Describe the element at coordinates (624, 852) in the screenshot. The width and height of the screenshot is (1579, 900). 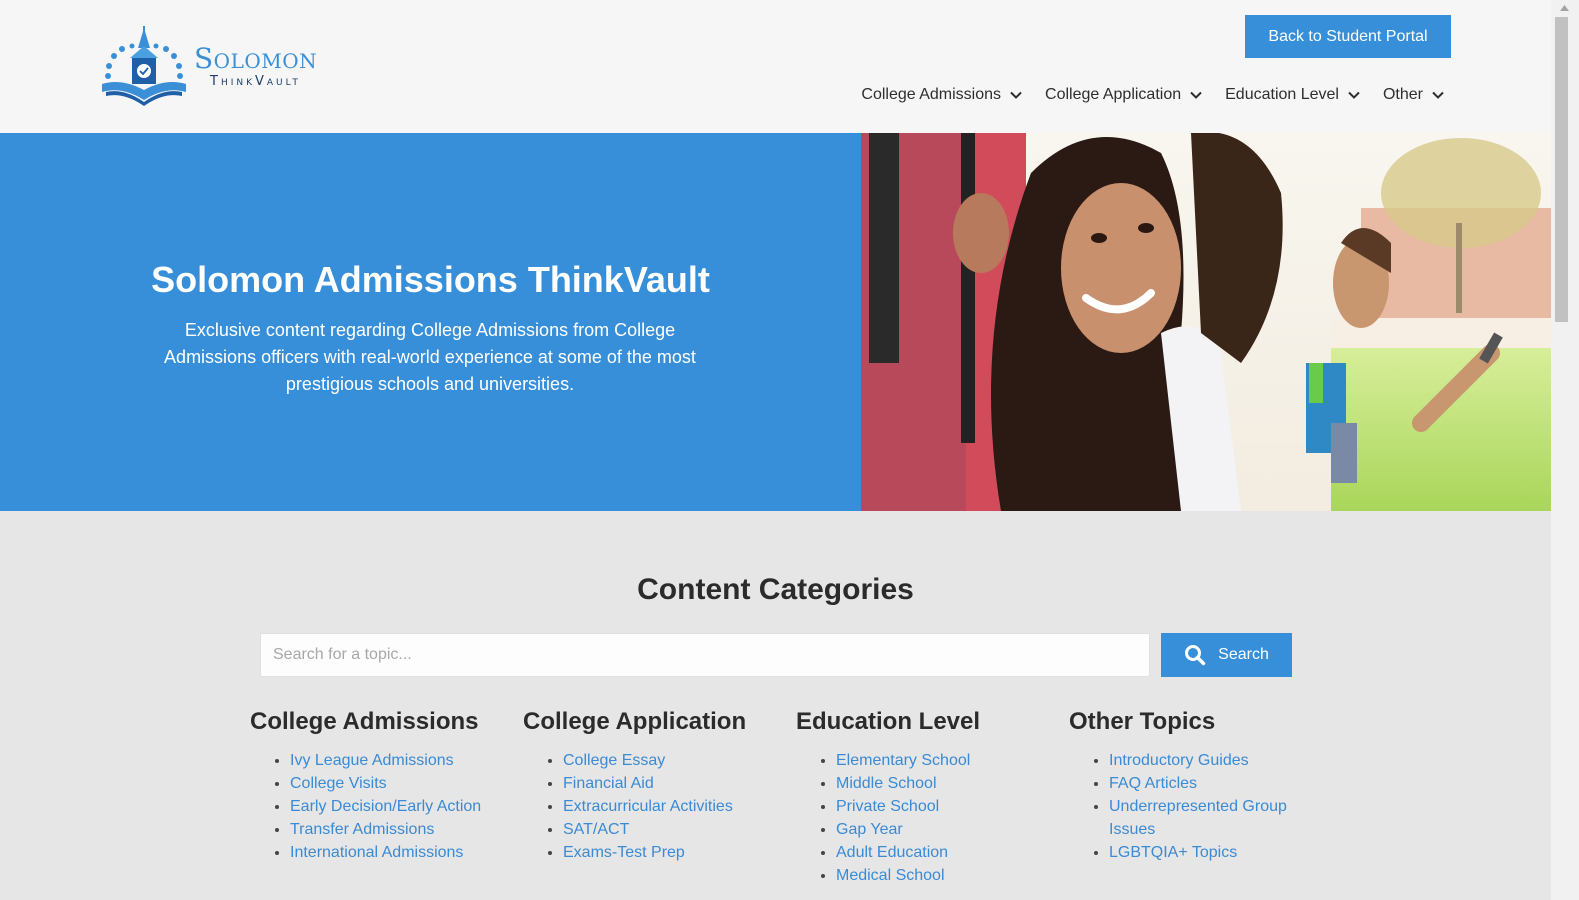
I see `category-link: Exams-Test Prep` at that location.